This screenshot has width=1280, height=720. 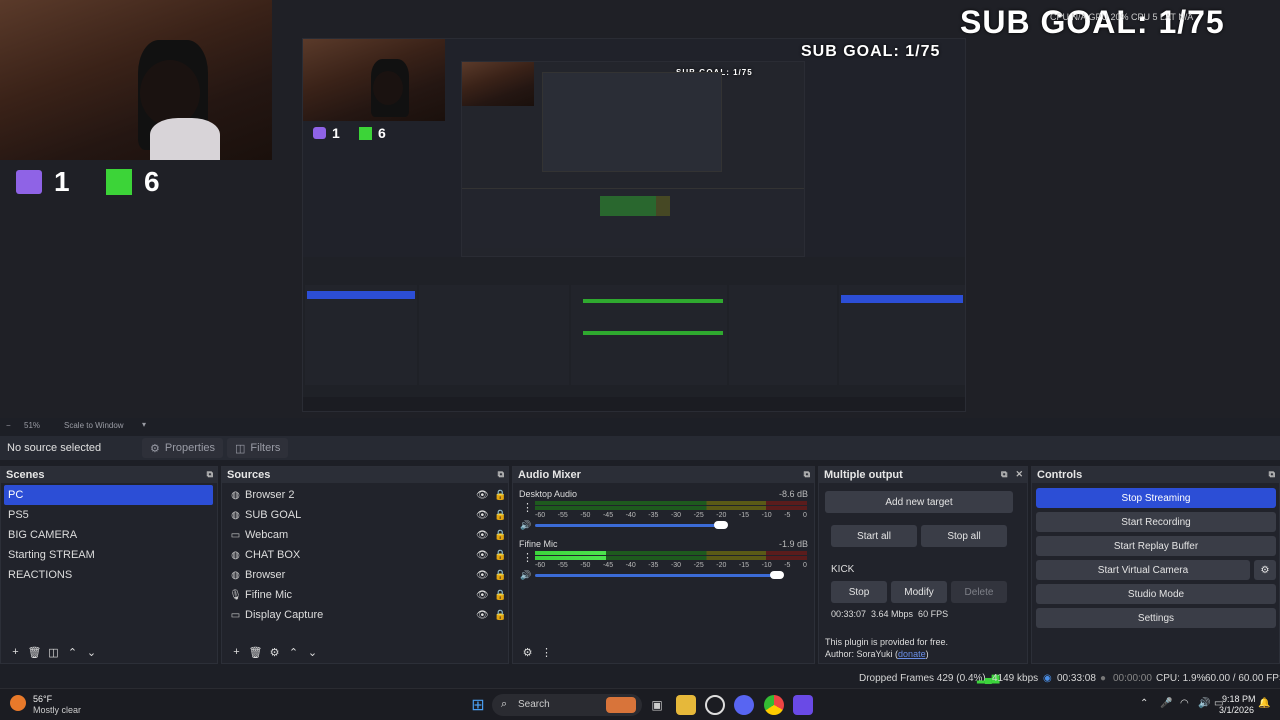 What do you see at coordinates (62, 181) in the screenshot?
I see `twitch-count: 1` at bounding box center [62, 181].